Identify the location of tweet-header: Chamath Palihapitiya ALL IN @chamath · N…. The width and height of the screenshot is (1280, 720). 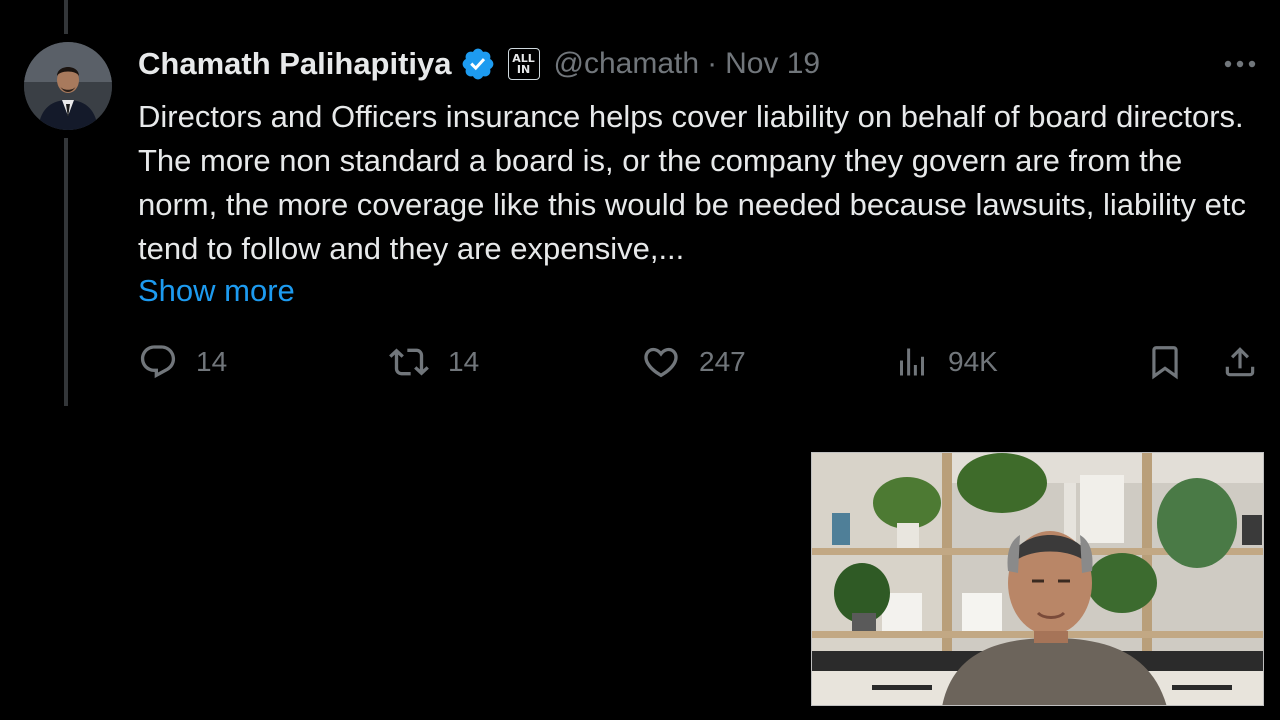
(479, 64).